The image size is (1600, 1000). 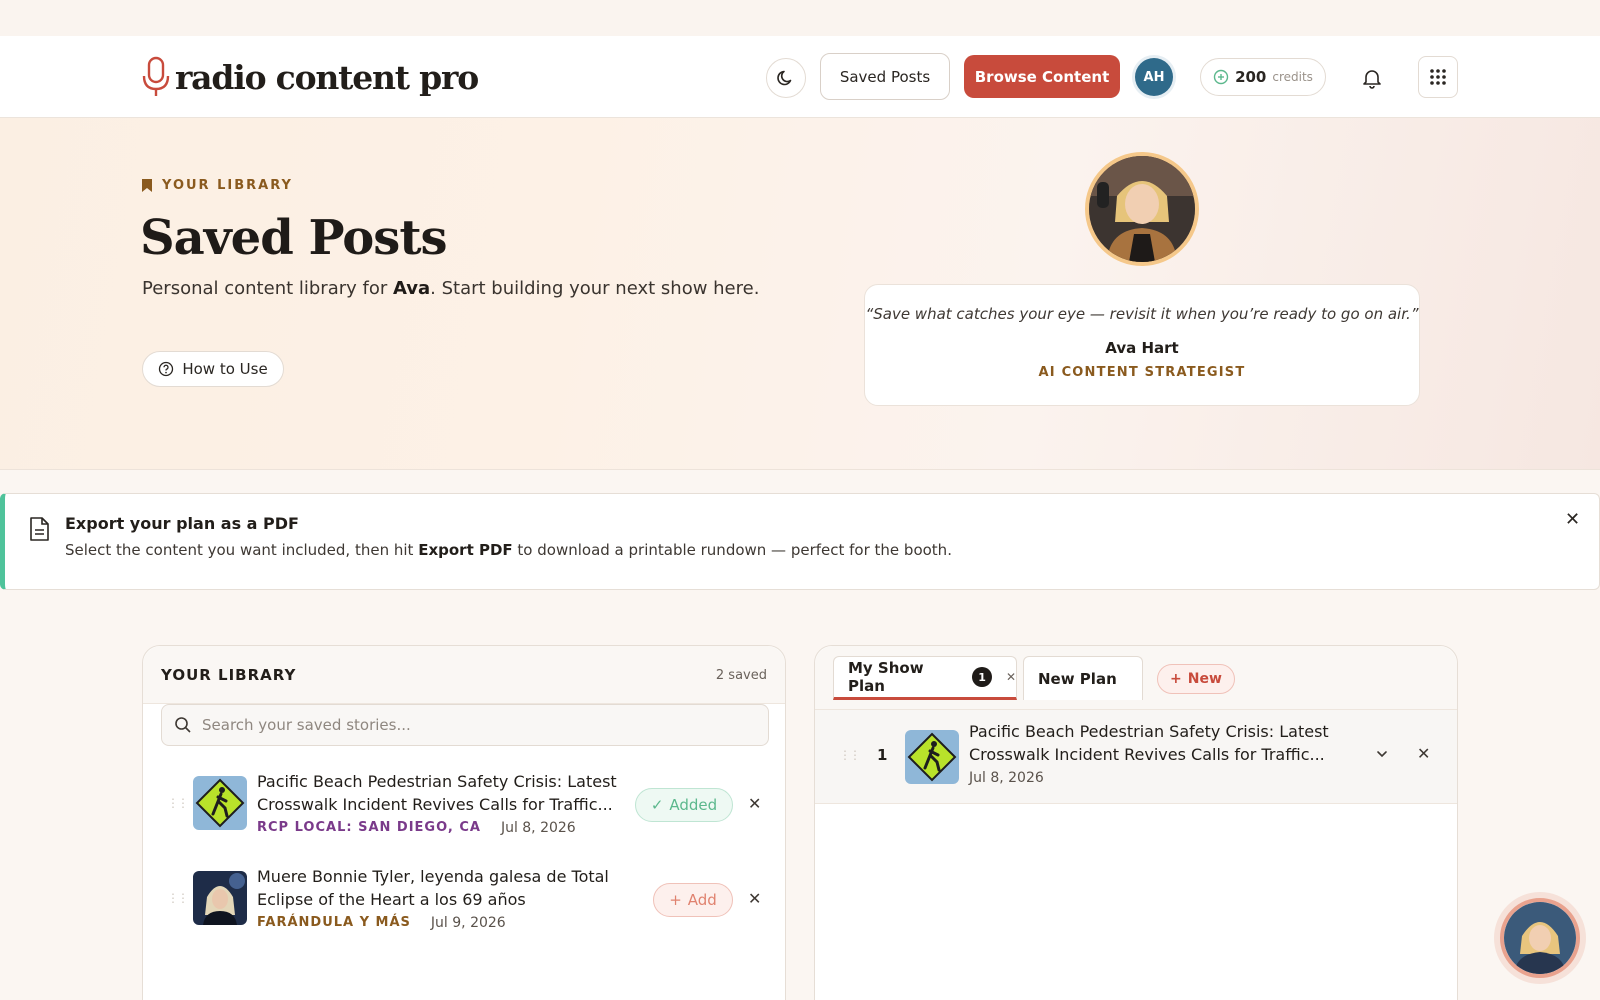 I want to click on close-icon: ✕, so click(x=1572, y=519).